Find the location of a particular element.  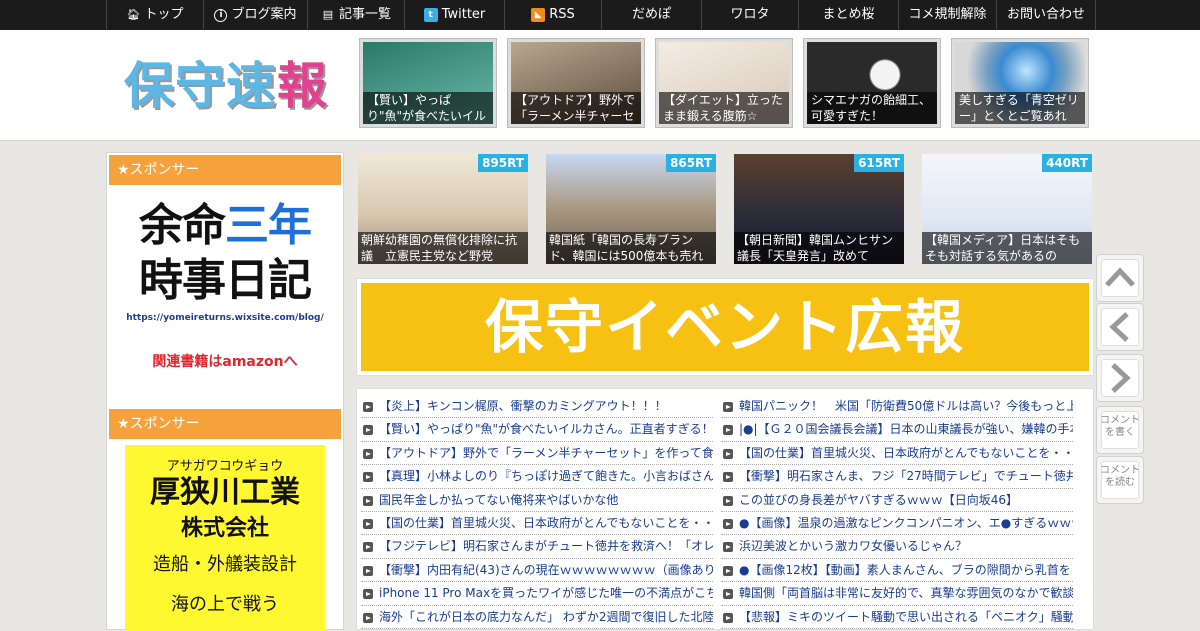

button-label: コメントを書く is located at coordinates (1120, 426).